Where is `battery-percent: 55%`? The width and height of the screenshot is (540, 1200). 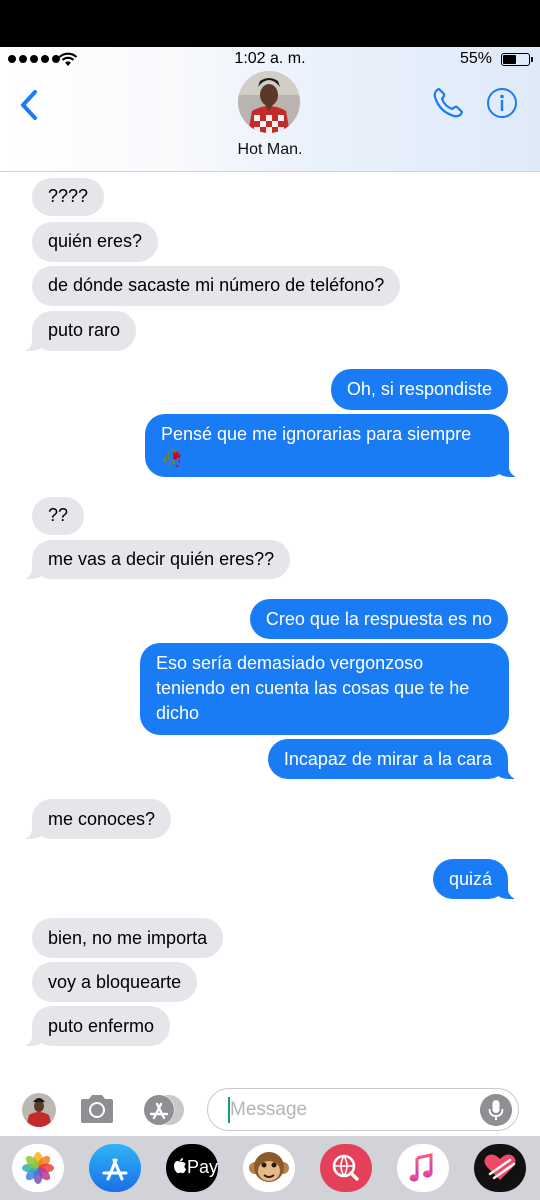
battery-percent: 55% is located at coordinates (475, 58).